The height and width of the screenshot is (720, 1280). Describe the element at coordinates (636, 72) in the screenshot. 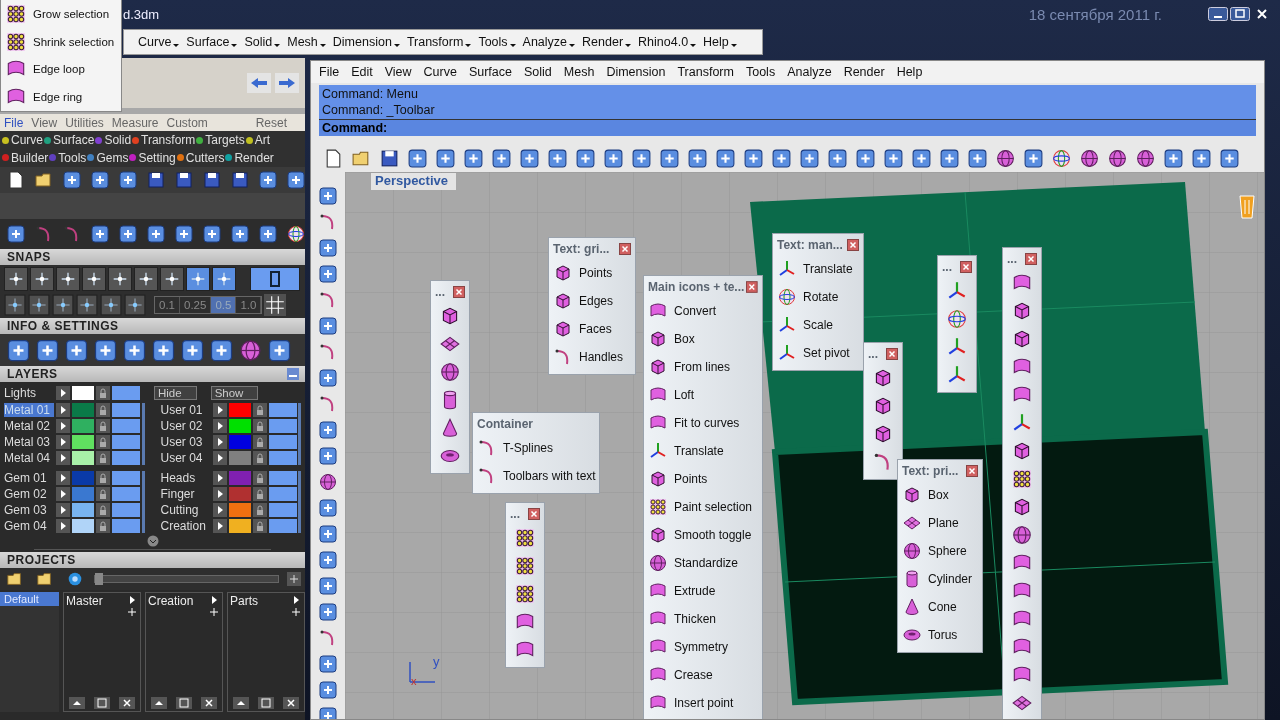

I see `menu-item: Dimension` at that location.